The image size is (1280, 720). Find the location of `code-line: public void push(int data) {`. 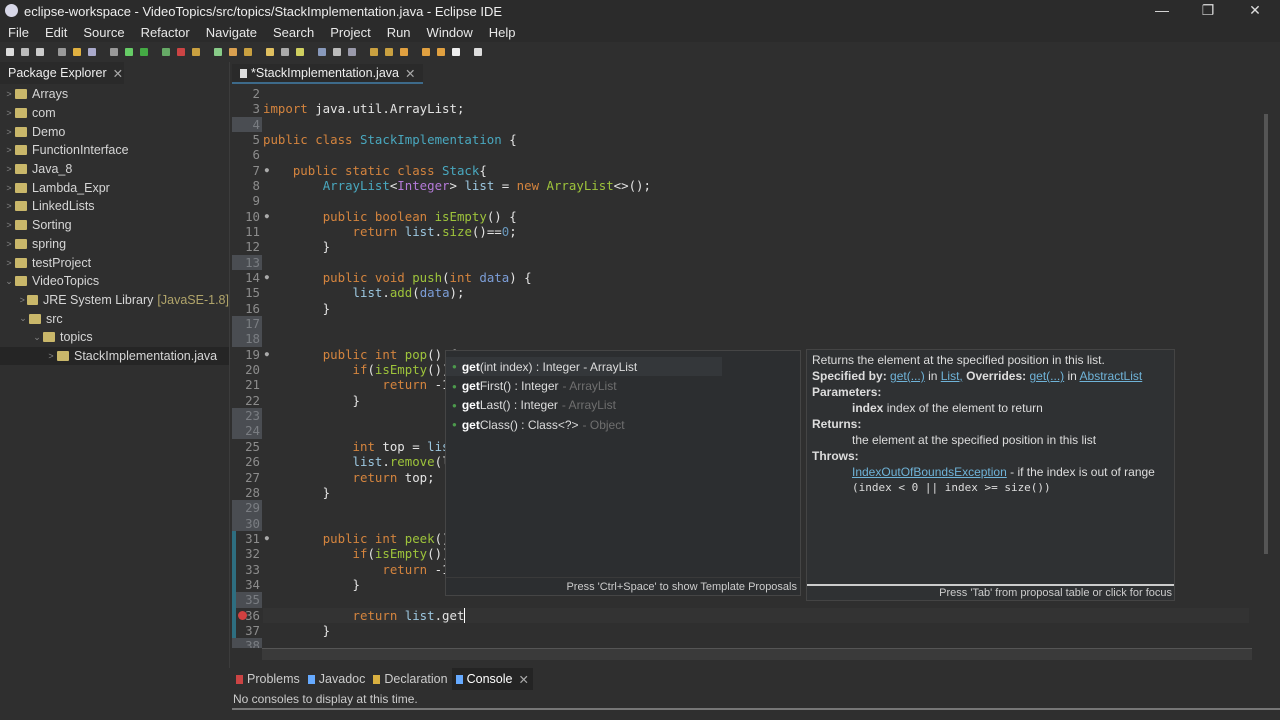

code-line: public void push(int data) { is located at coordinates (756, 277).